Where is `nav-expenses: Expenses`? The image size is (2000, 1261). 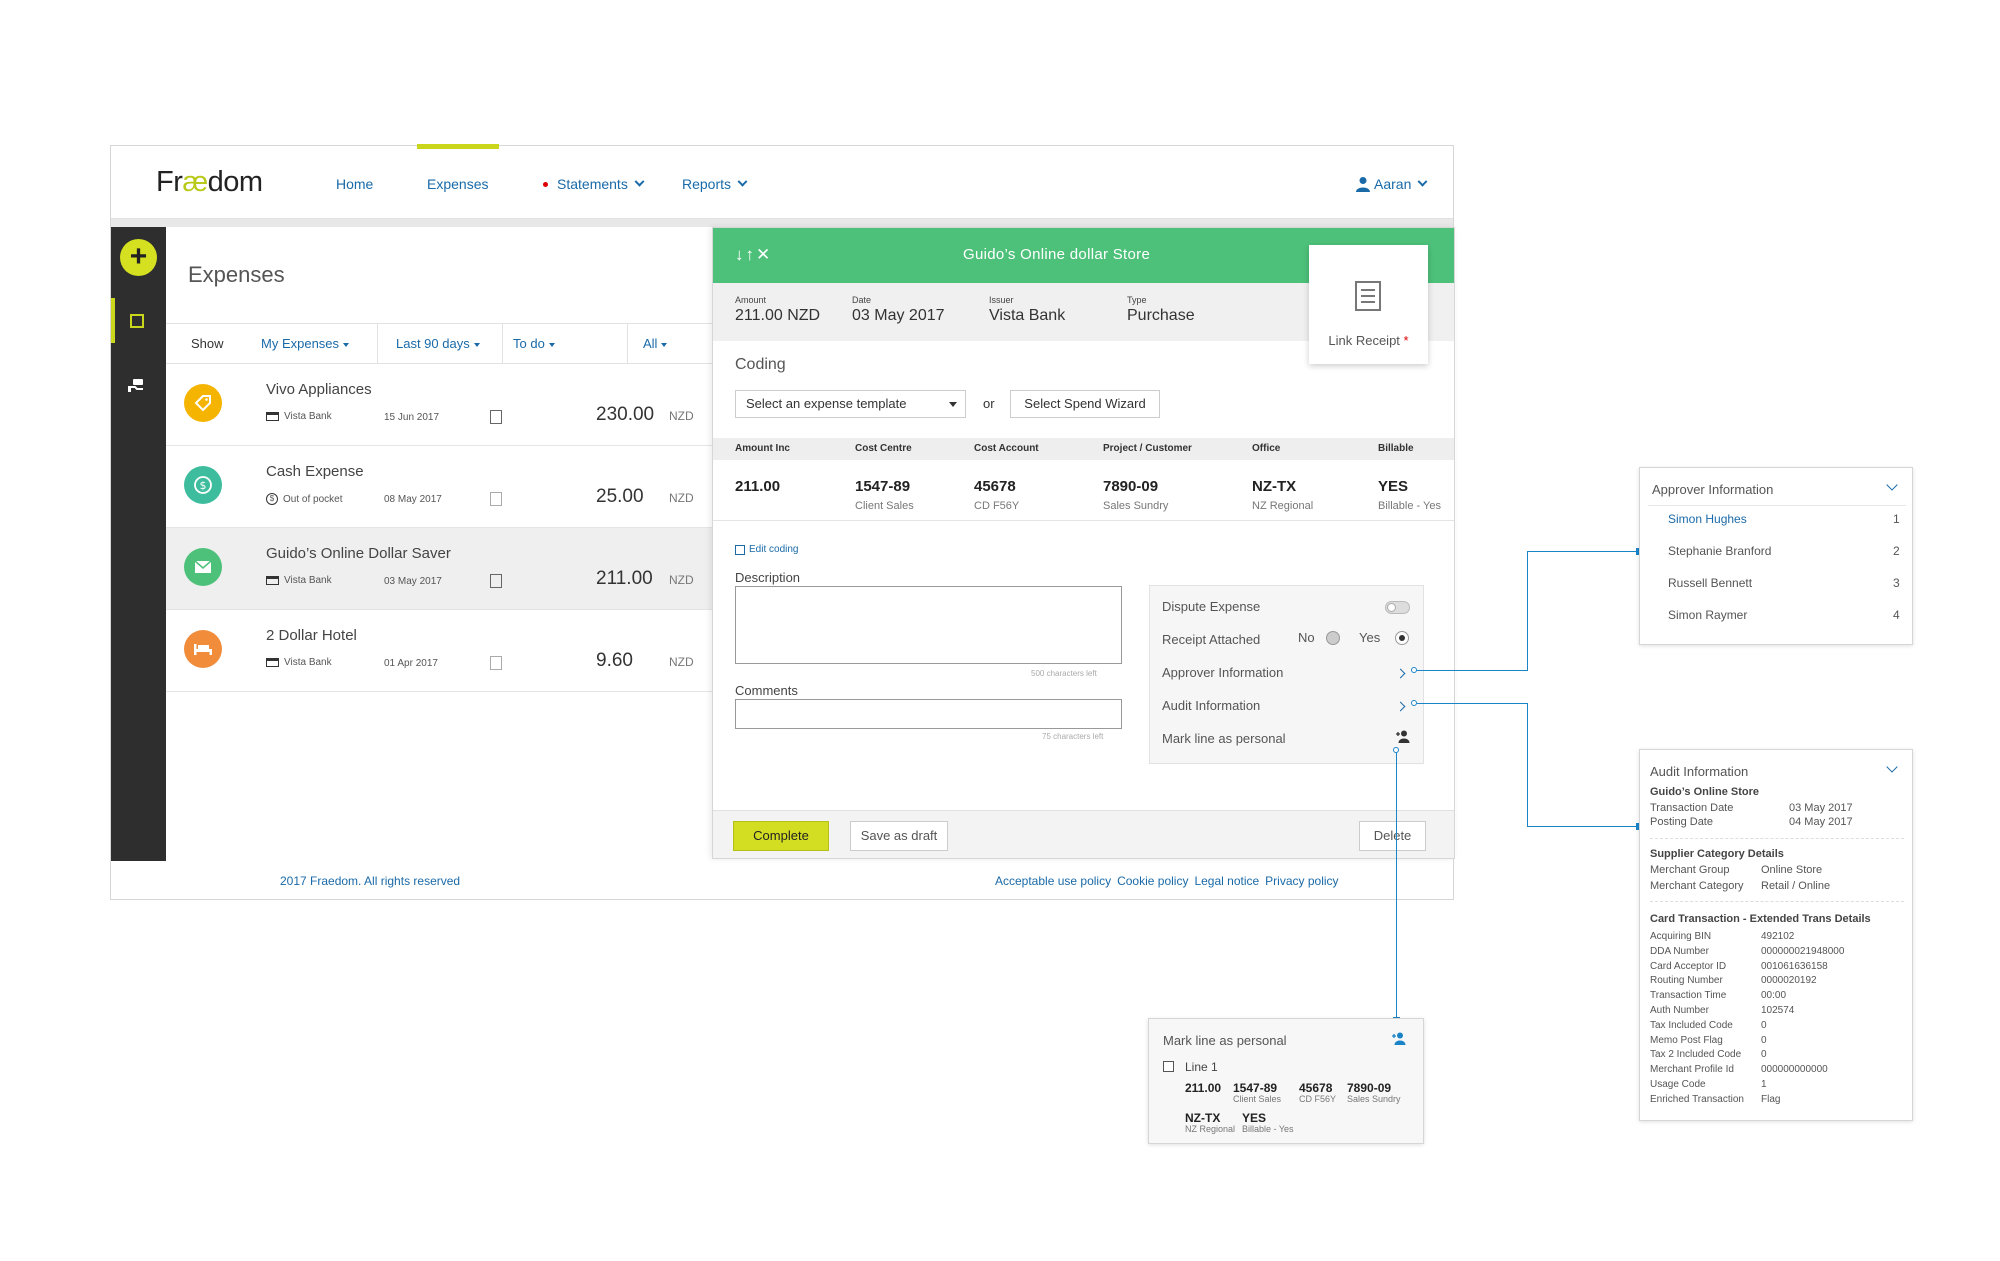
nav-expenses: Expenses is located at coordinates (457, 184).